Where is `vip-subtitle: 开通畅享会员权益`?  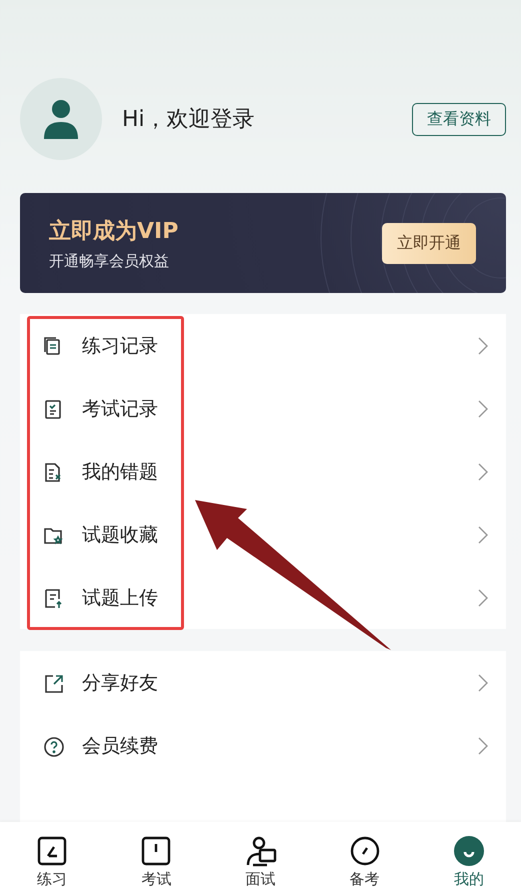 vip-subtitle: 开通畅享会员权益 is located at coordinates (109, 261).